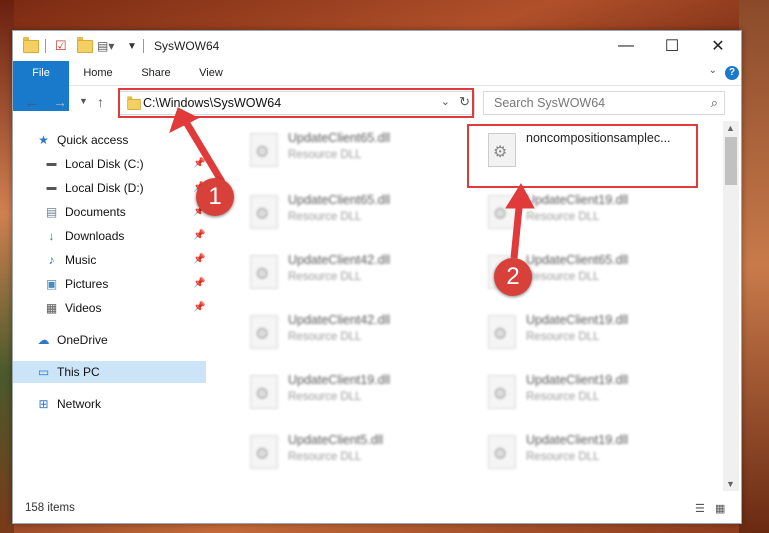  Describe the element at coordinates (51, 284) in the screenshot. I see `pictures-icon: ▣` at that location.